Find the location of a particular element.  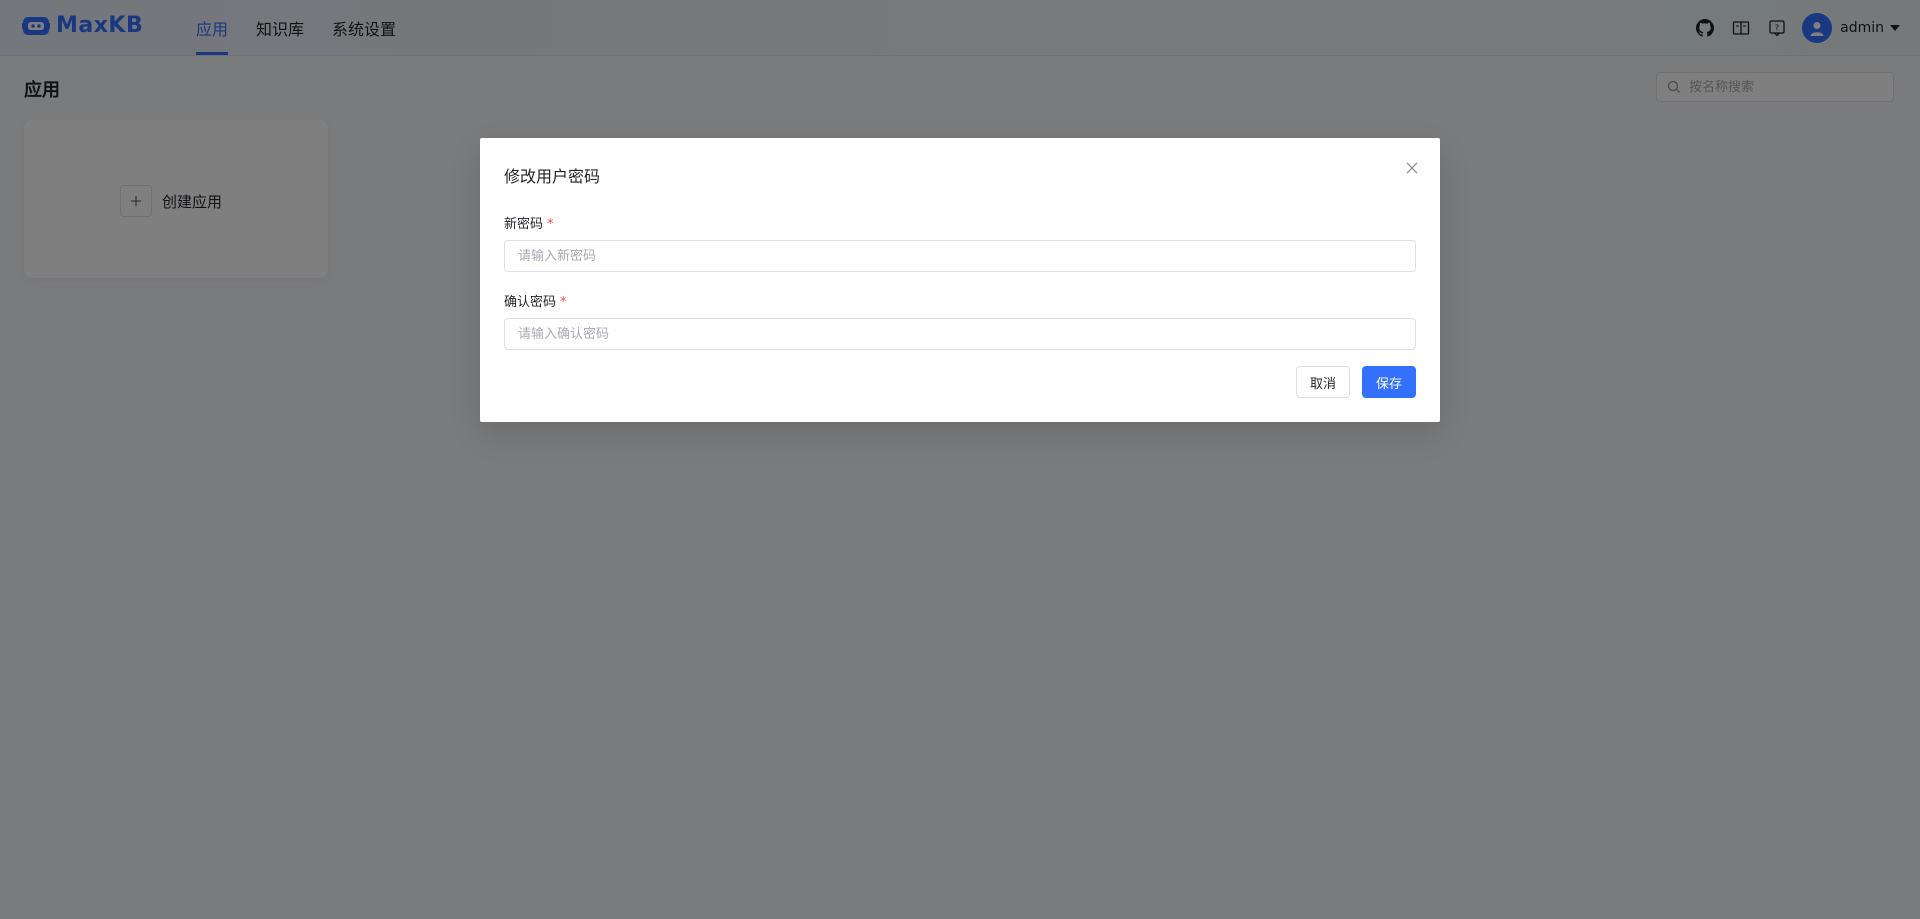

confirm-password-input is located at coordinates (960, 334).